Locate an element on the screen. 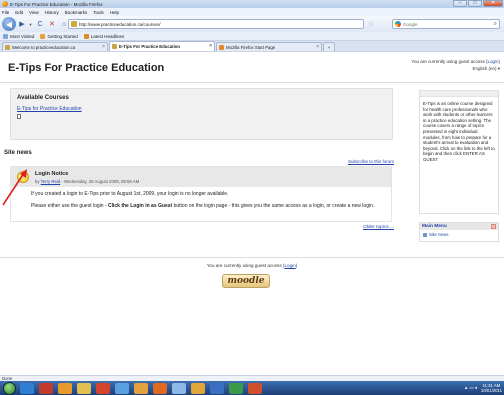 The width and height of the screenshot is (504, 395). bookmark-label: Getting Started is located at coordinates (62, 36).